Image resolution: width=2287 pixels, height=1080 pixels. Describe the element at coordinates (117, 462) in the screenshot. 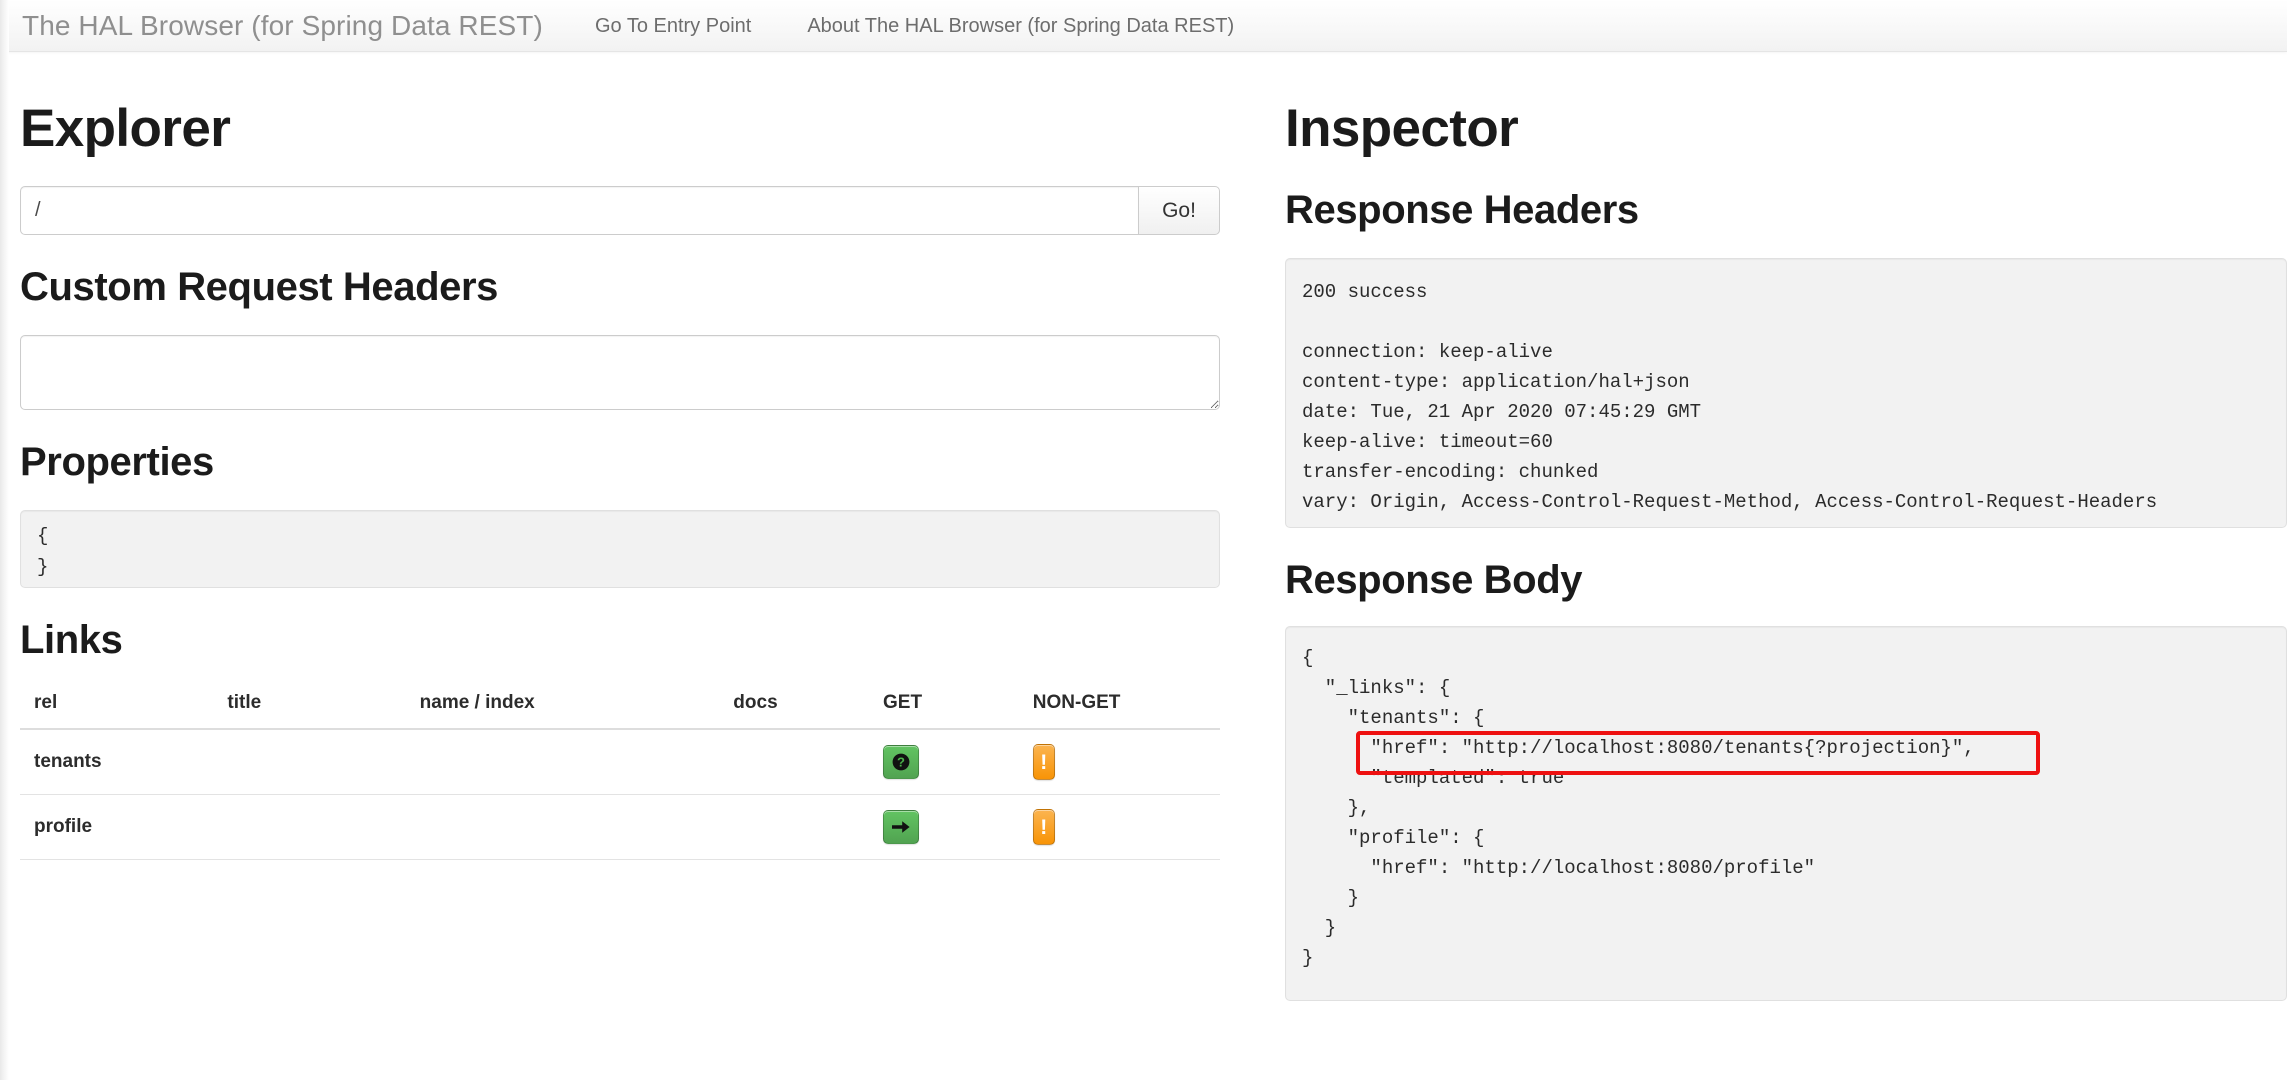

I see `properties-title: Properties` at that location.